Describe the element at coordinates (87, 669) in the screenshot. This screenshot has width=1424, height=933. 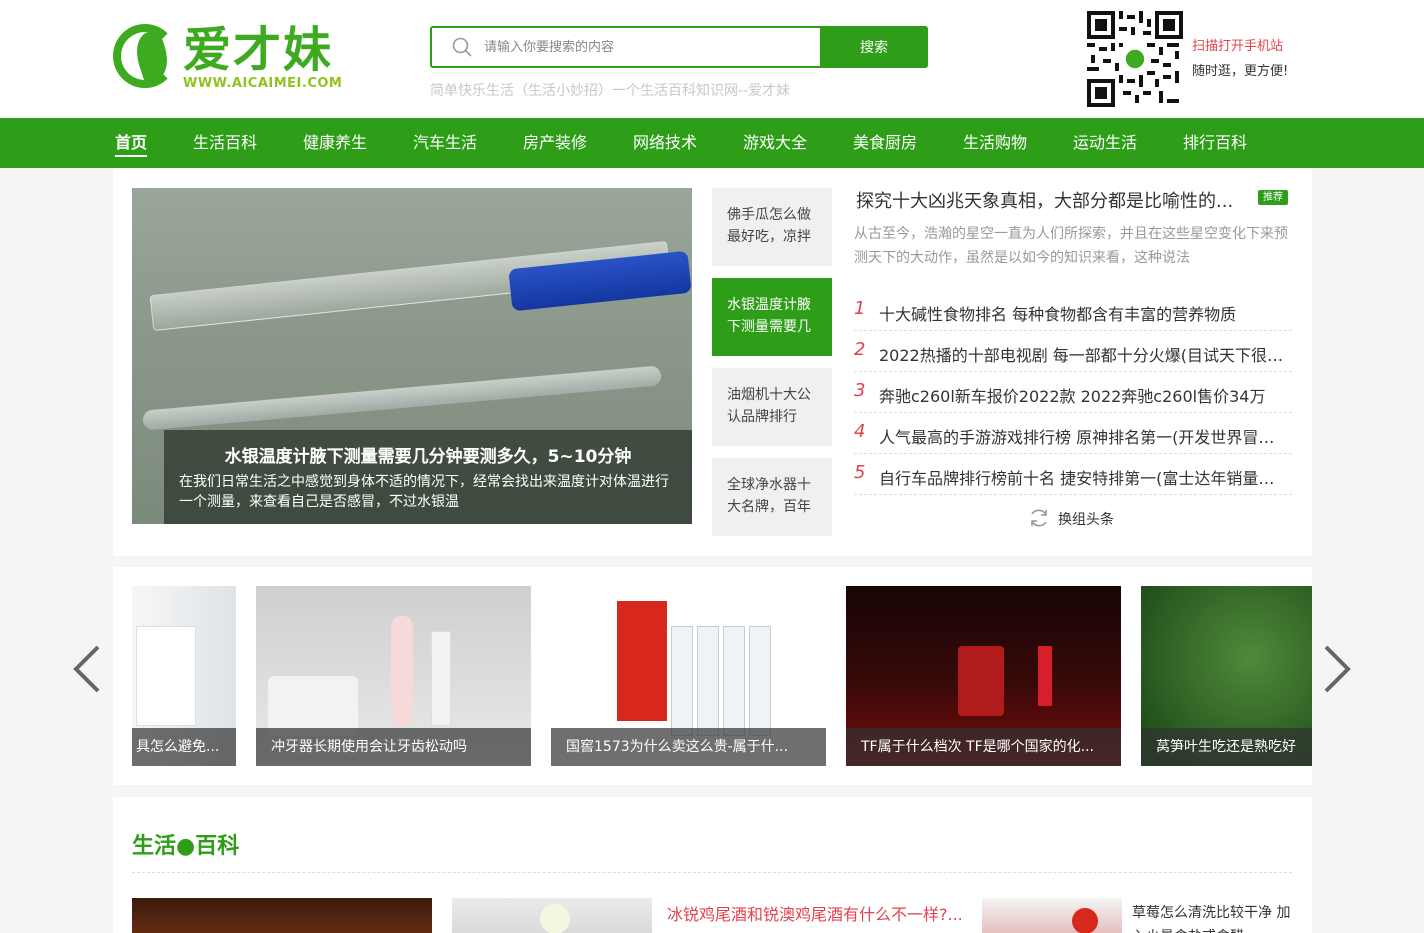
I see `chevron-left-icon` at that location.